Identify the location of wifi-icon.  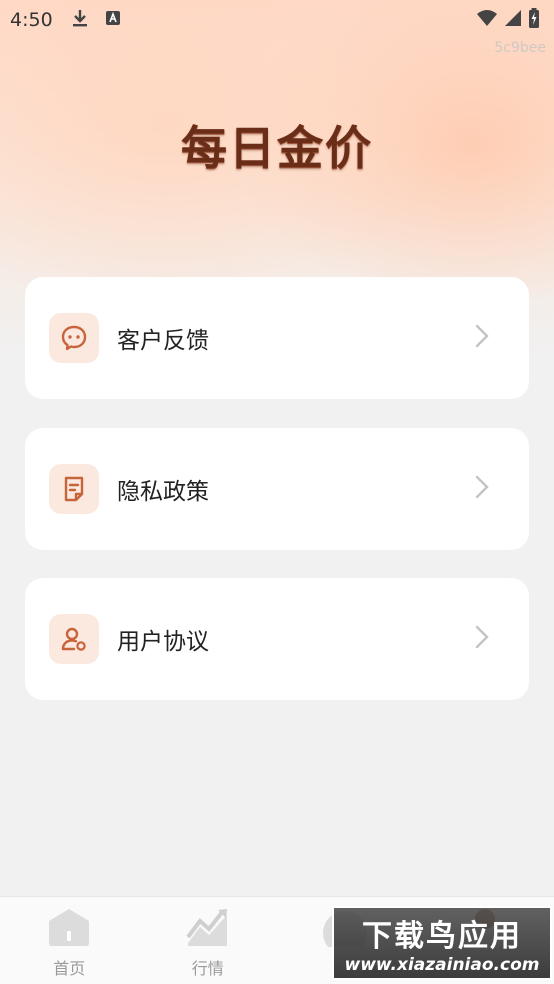
(487, 20).